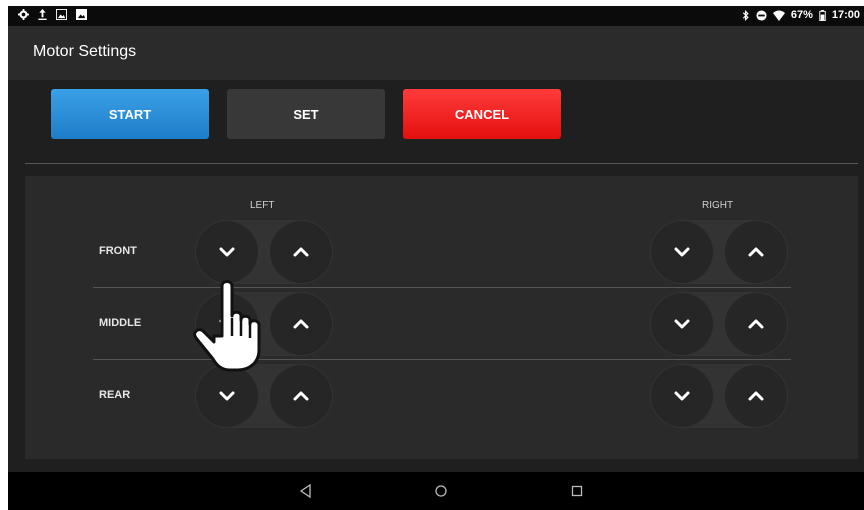  I want to click on wifi-icon, so click(778, 15).